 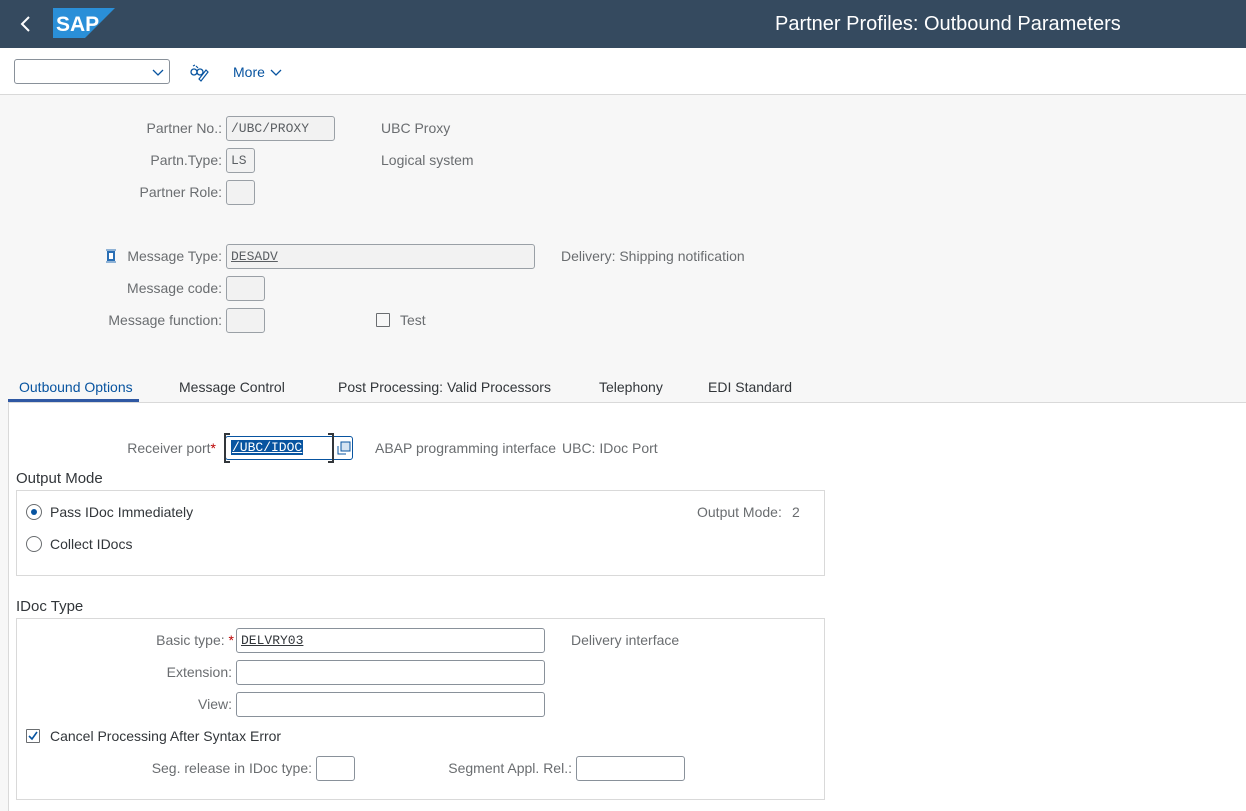 What do you see at coordinates (380, 256) in the screenshot?
I see `message-type-field: DESADV` at bounding box center [380, 256].